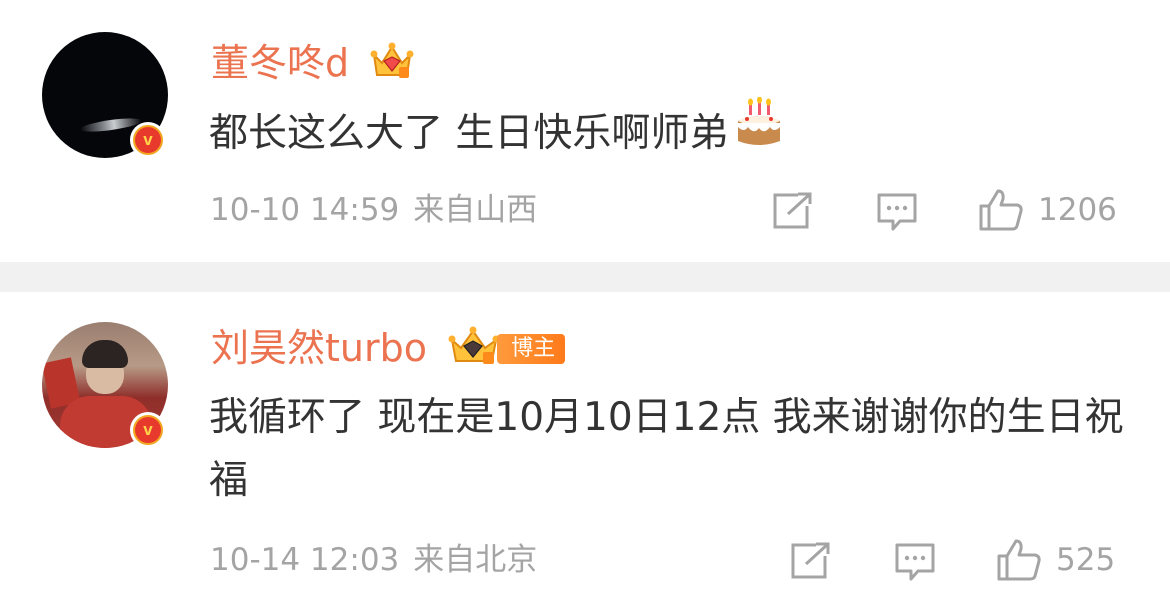 This screenshot has height=606, width=1170. I want to click on comment-text: 都长这么大了 生日快乐啊师弟, so click(674, 133).